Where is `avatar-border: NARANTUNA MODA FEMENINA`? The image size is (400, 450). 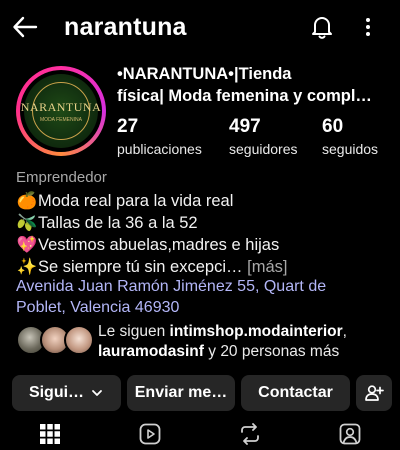
avatar-border: NARANTUNA MODA FEMENINA is located at coordinates (61, 111).